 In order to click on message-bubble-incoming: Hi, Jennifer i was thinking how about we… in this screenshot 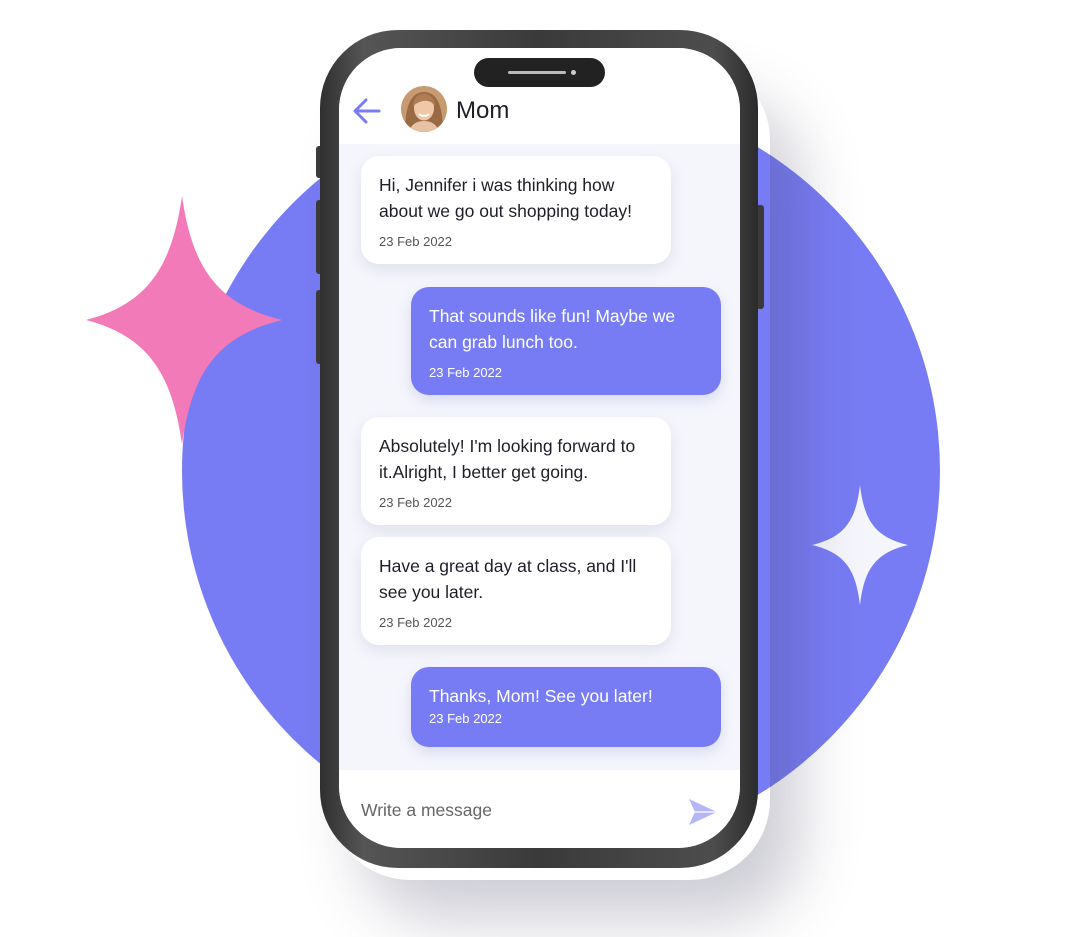, I will do `click(516, 210)`.